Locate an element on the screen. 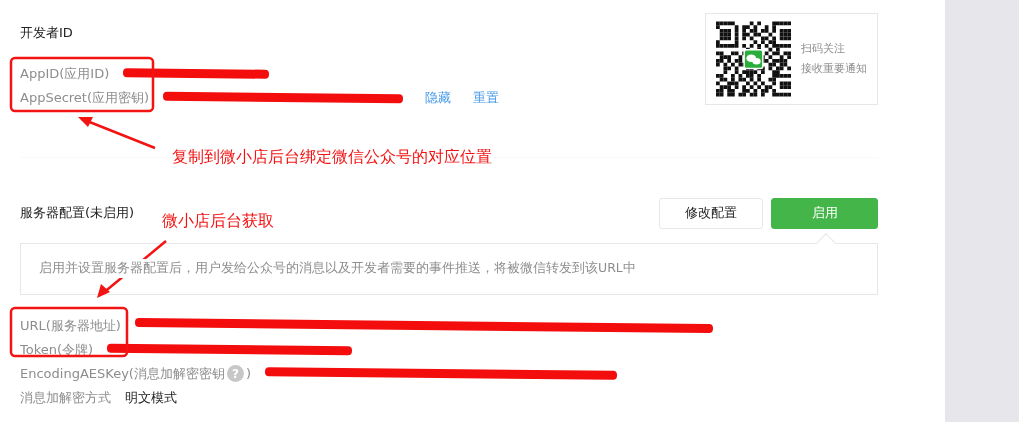 Image resolution: width=1019 pixels, height=422 pixels. section-title: 服务器配置(未启用) is located at coordinates (77, 213).